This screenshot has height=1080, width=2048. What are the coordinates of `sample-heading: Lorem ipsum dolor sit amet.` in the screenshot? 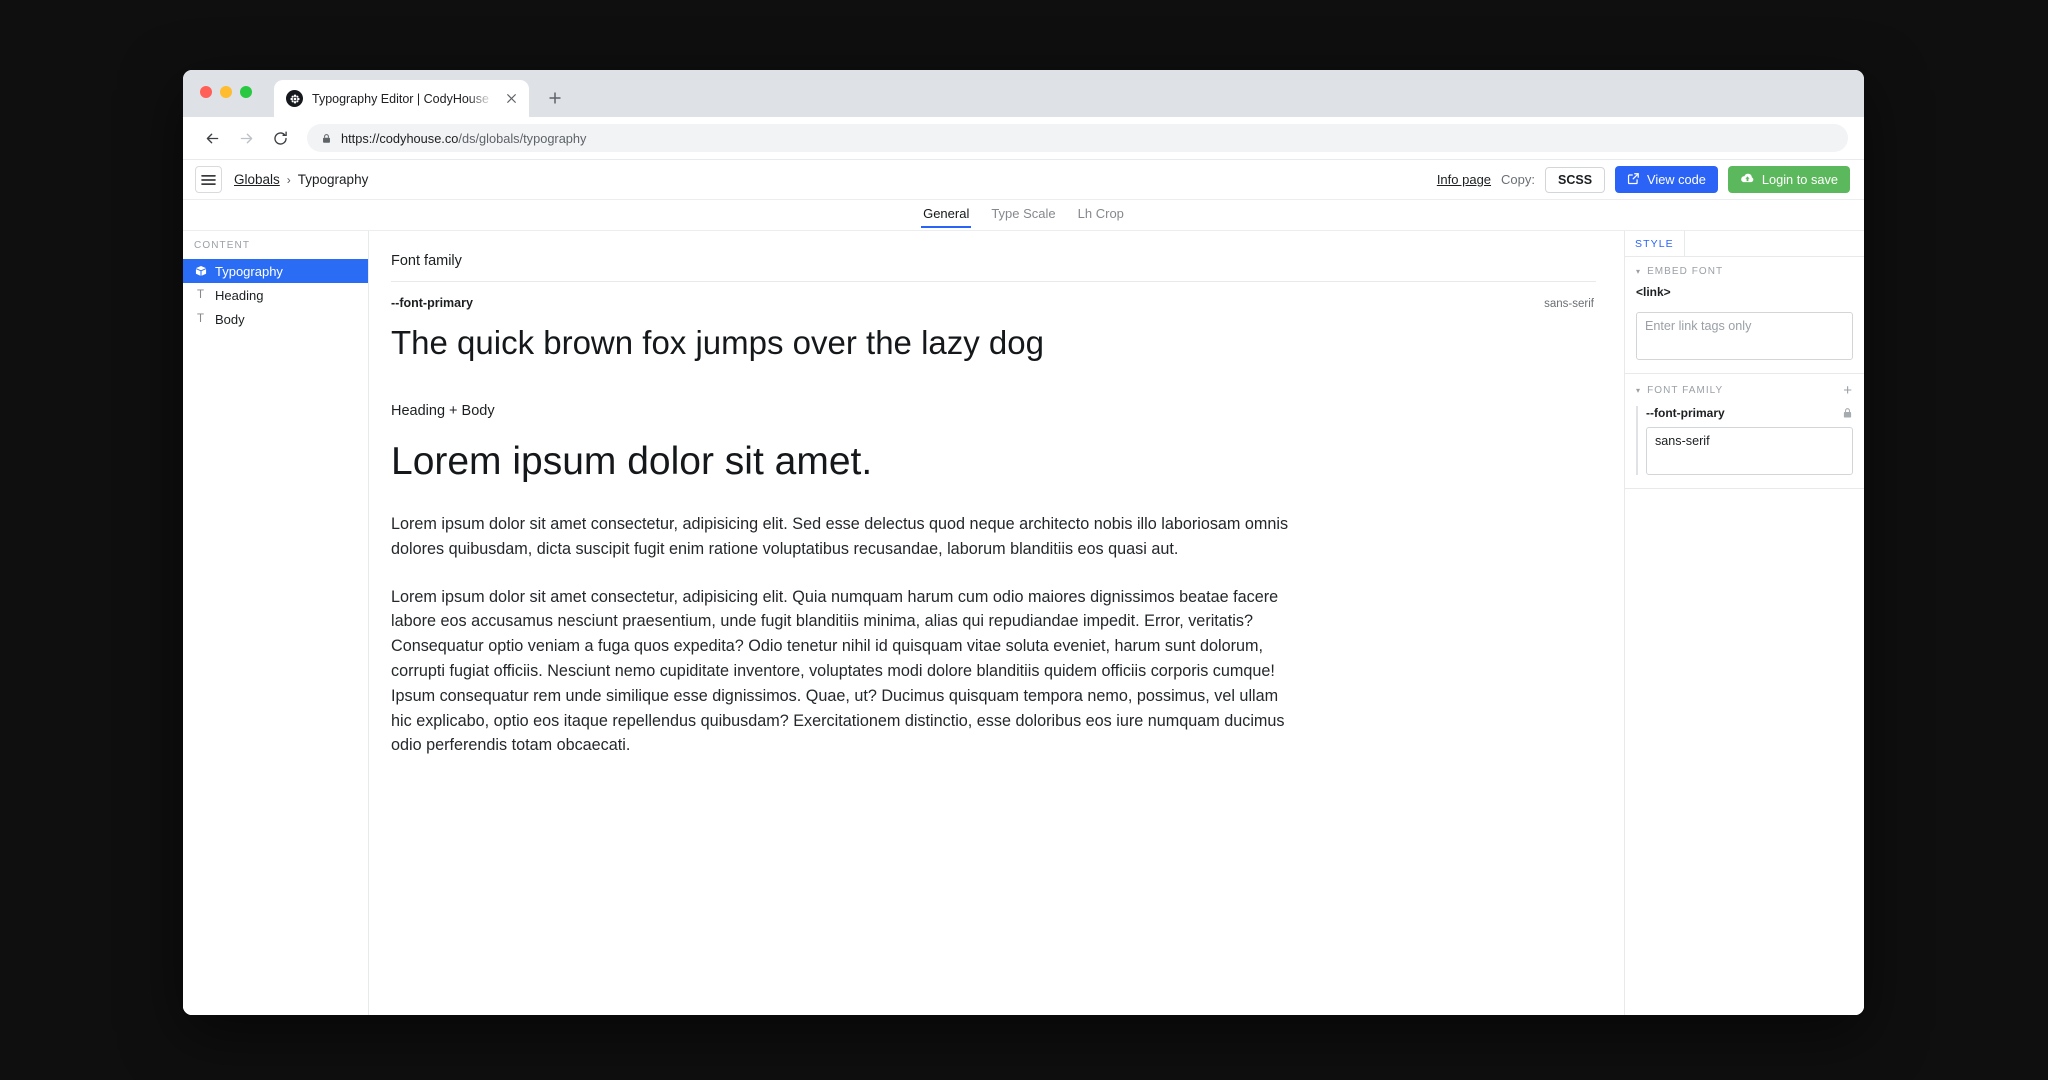 It's located at (632, 462).